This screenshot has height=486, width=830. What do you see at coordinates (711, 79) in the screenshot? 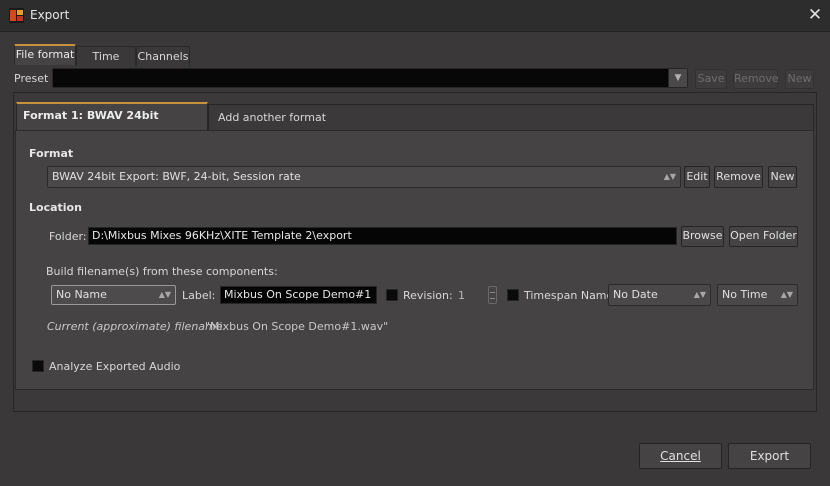
I see `preset-save-button: Save` at bounding box center [711, 79].